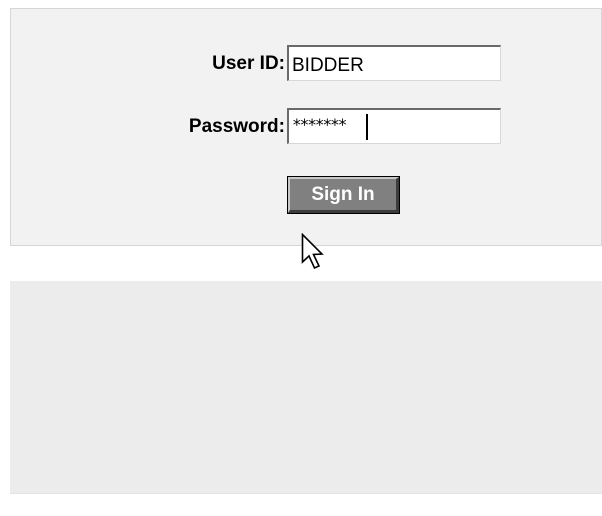 This screenshot has width=602, height=516. Describe the element at coordinates (248, 63) in the screenshot. I see `user-id-label: User ID:` at that location.